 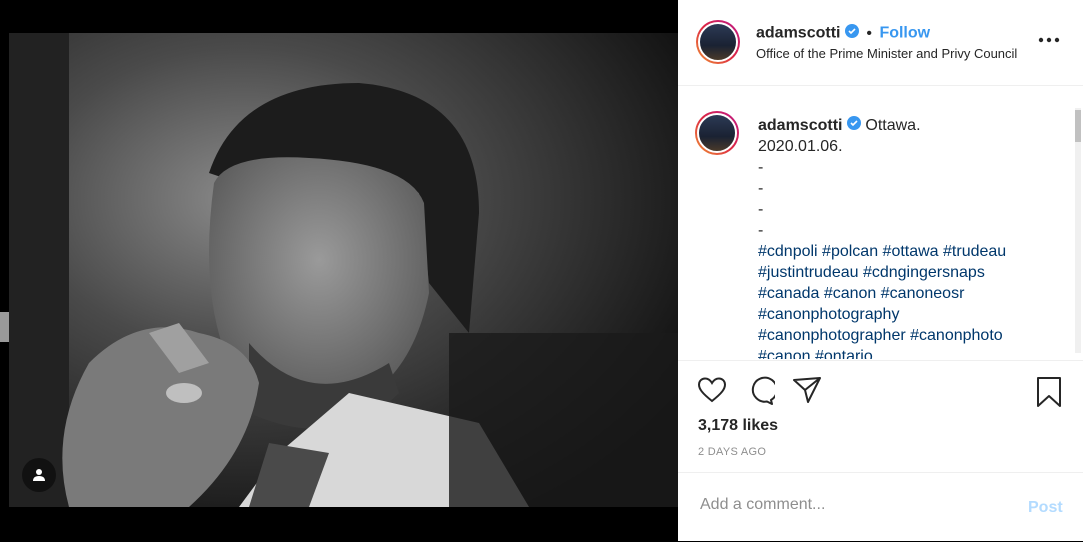 I want to click on save-button, so click(x=1049, y=394).